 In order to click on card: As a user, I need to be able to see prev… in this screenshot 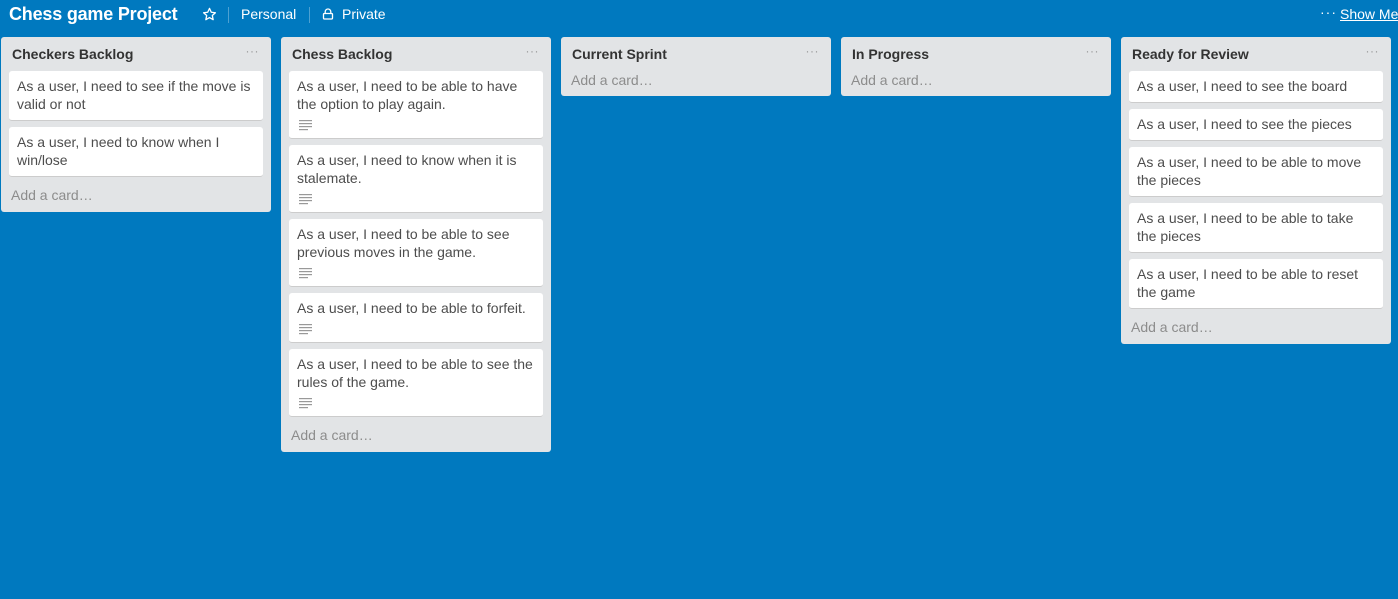, I will do `click(416, 253)`.